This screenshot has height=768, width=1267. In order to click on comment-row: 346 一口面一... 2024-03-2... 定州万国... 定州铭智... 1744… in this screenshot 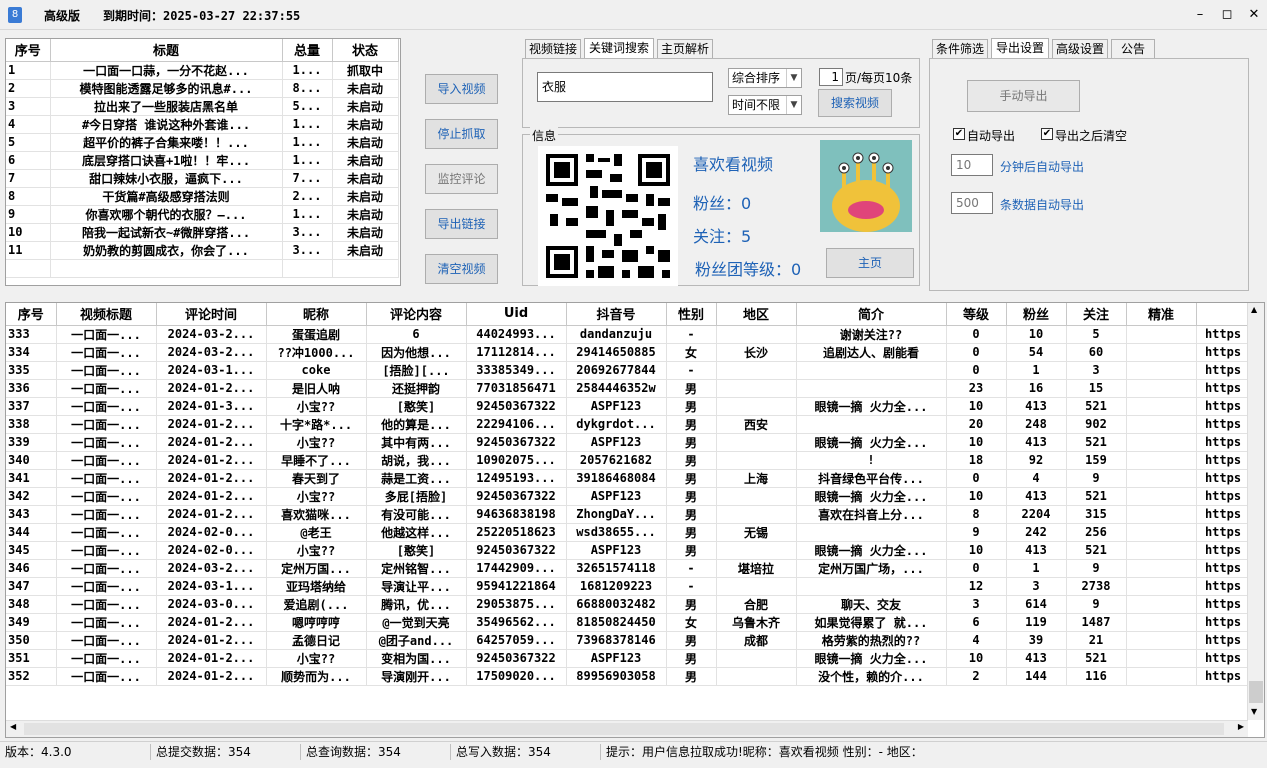, I will do `click(628, 568)`.